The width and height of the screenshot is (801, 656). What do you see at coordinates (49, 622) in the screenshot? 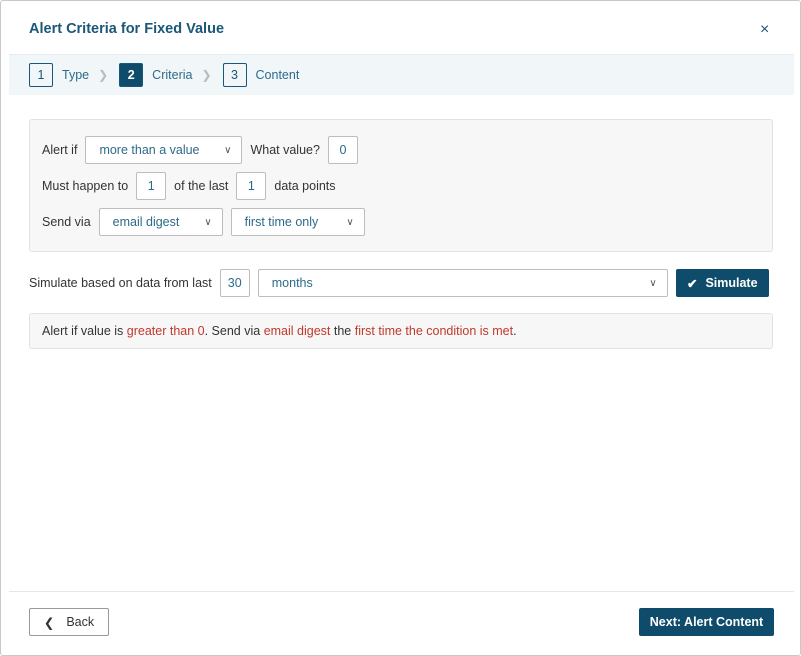
I see `chevron-left-icon: ❮` at bounding box center [49, 622].